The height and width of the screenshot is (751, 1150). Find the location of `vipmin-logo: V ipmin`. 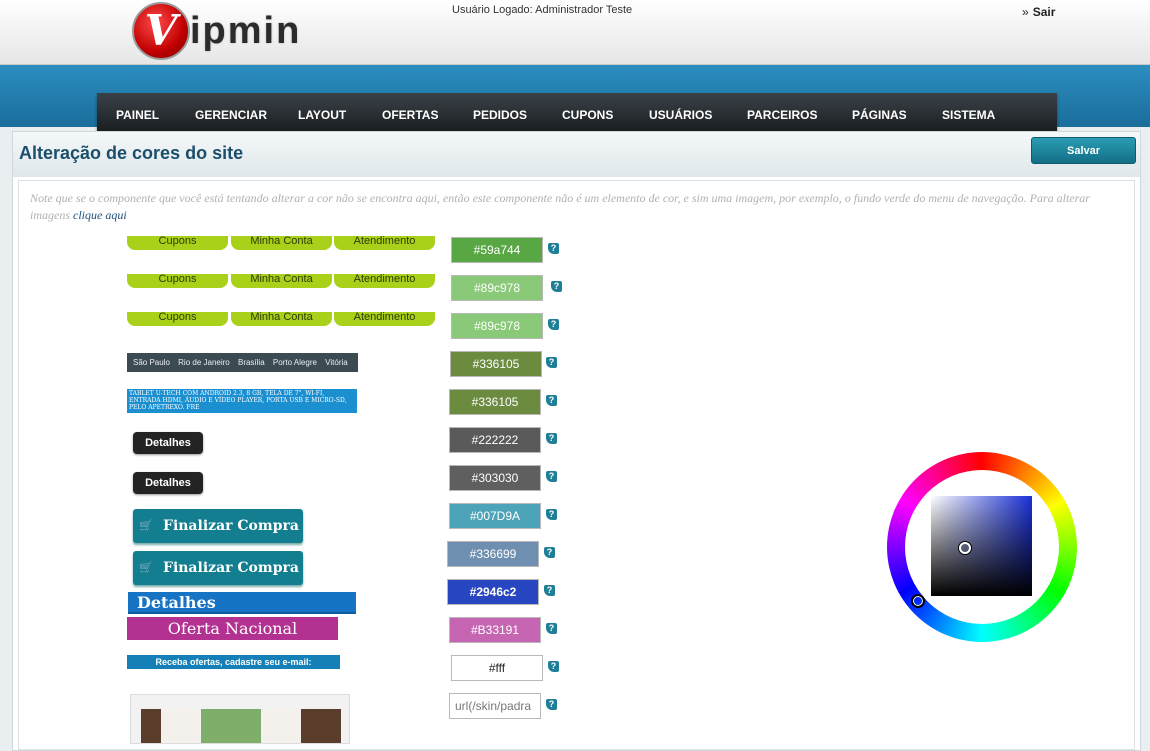

vipmin-logo: V ipmin is located at coordinates (232, 32).